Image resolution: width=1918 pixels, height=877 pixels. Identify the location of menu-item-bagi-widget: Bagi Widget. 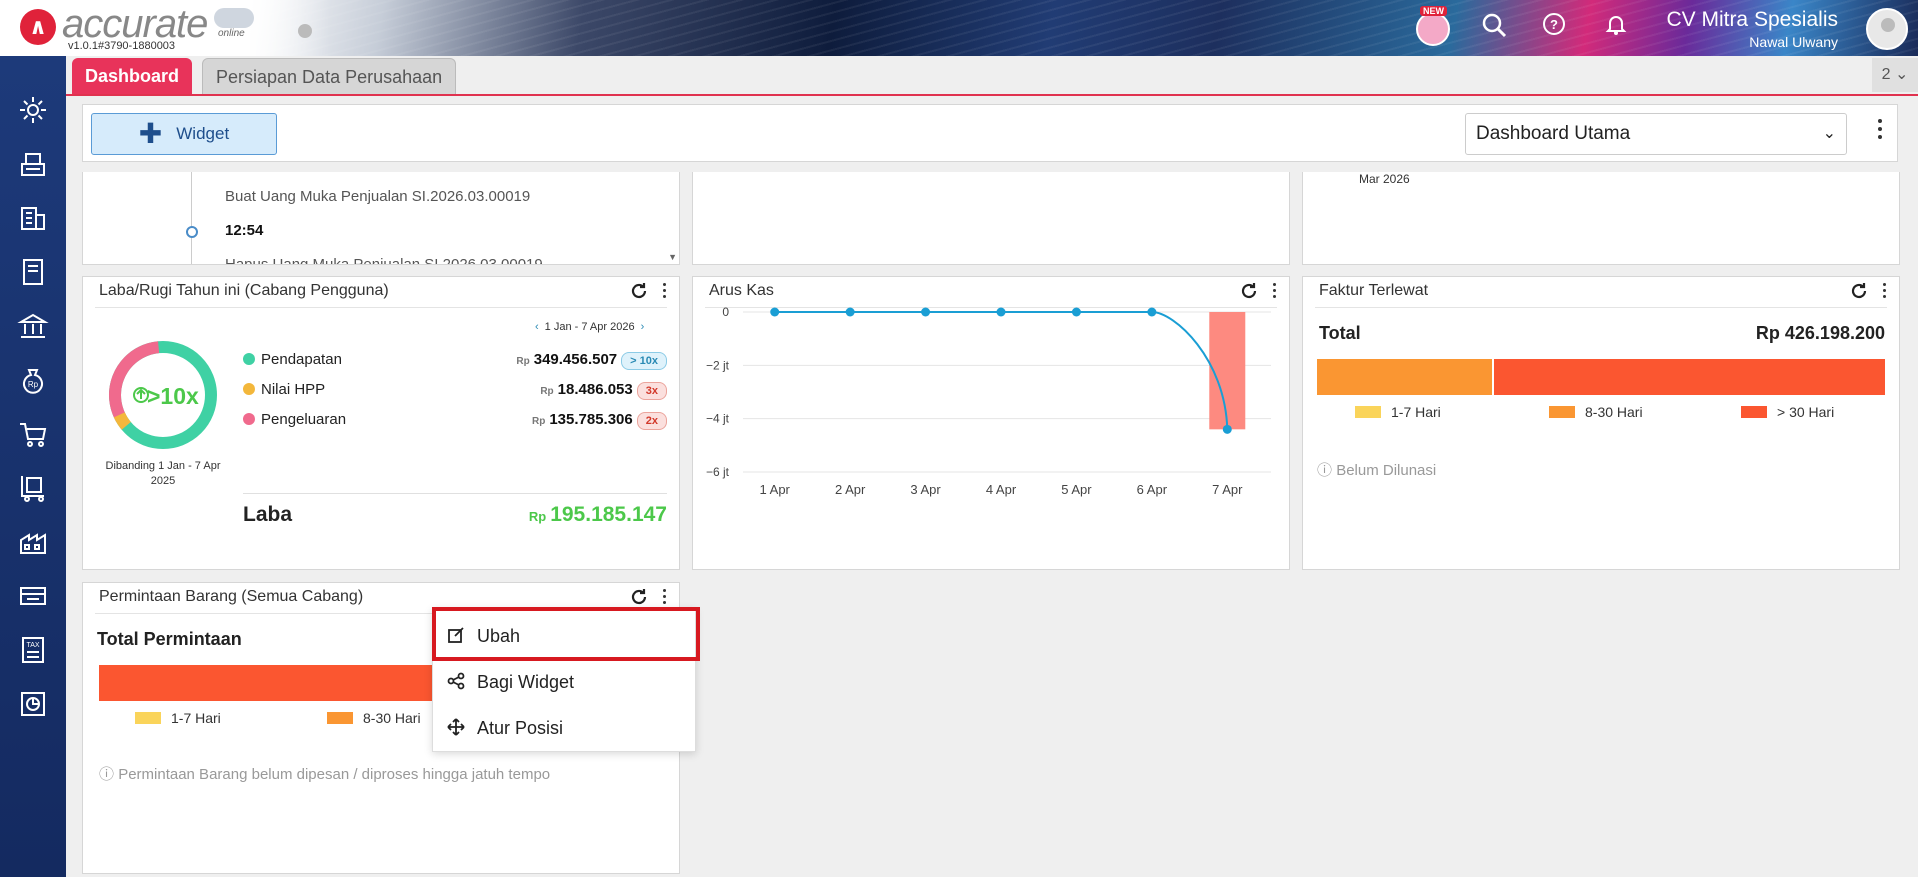
(565, 682).